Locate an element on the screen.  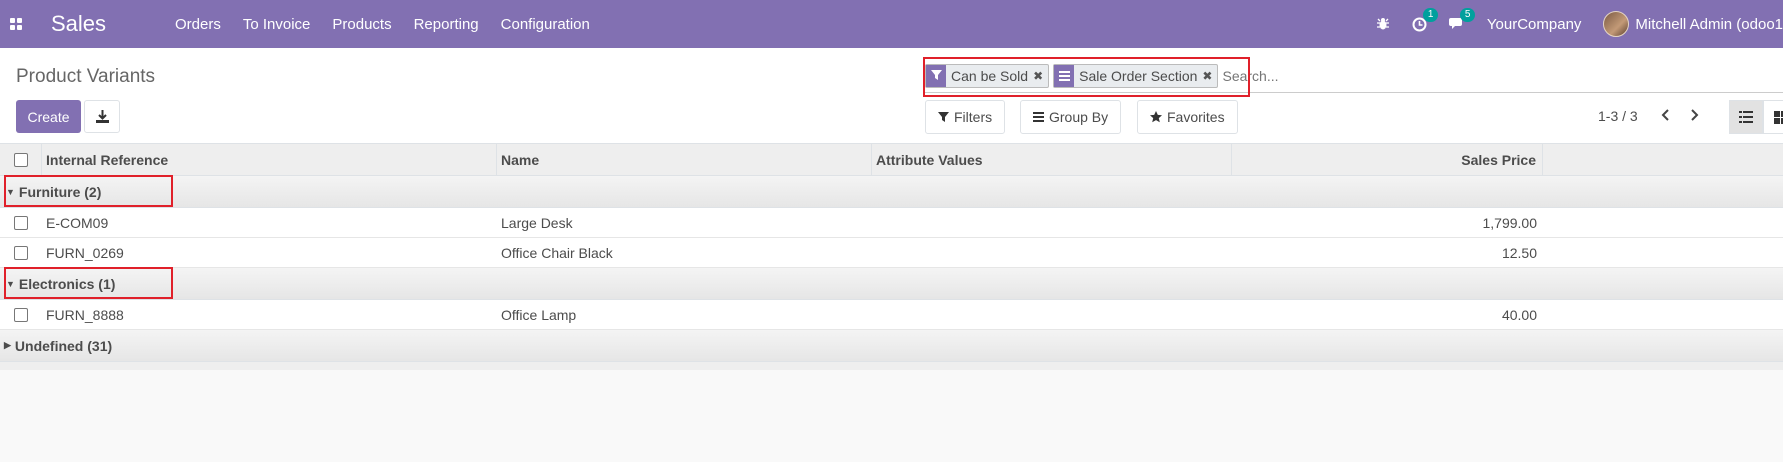
group-by-button: Group By is located at coordinates (1071, 117).